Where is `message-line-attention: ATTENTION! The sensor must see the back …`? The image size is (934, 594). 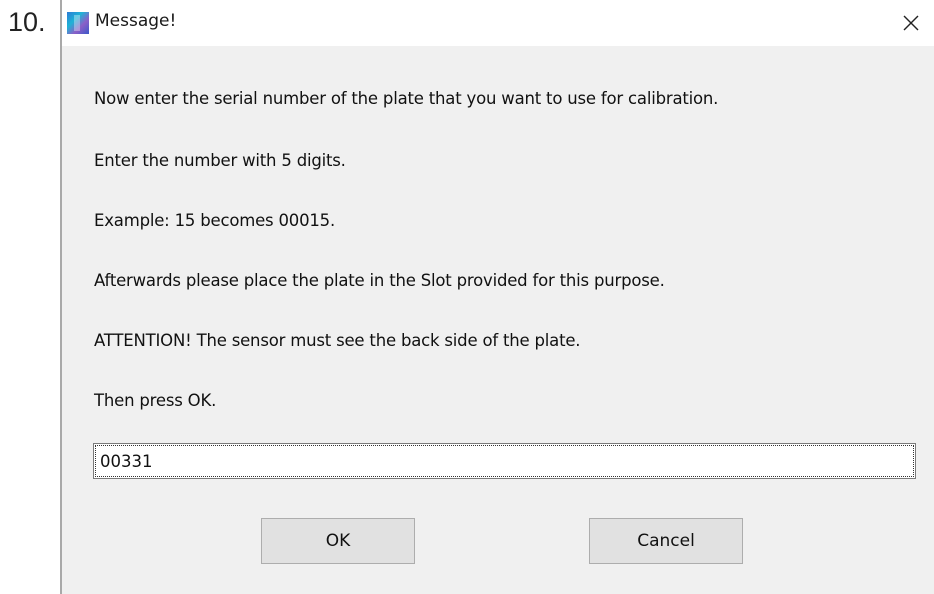 message-line-attention: ATTENTION! The sensor must see the back … is located at coordinates (337, 340).